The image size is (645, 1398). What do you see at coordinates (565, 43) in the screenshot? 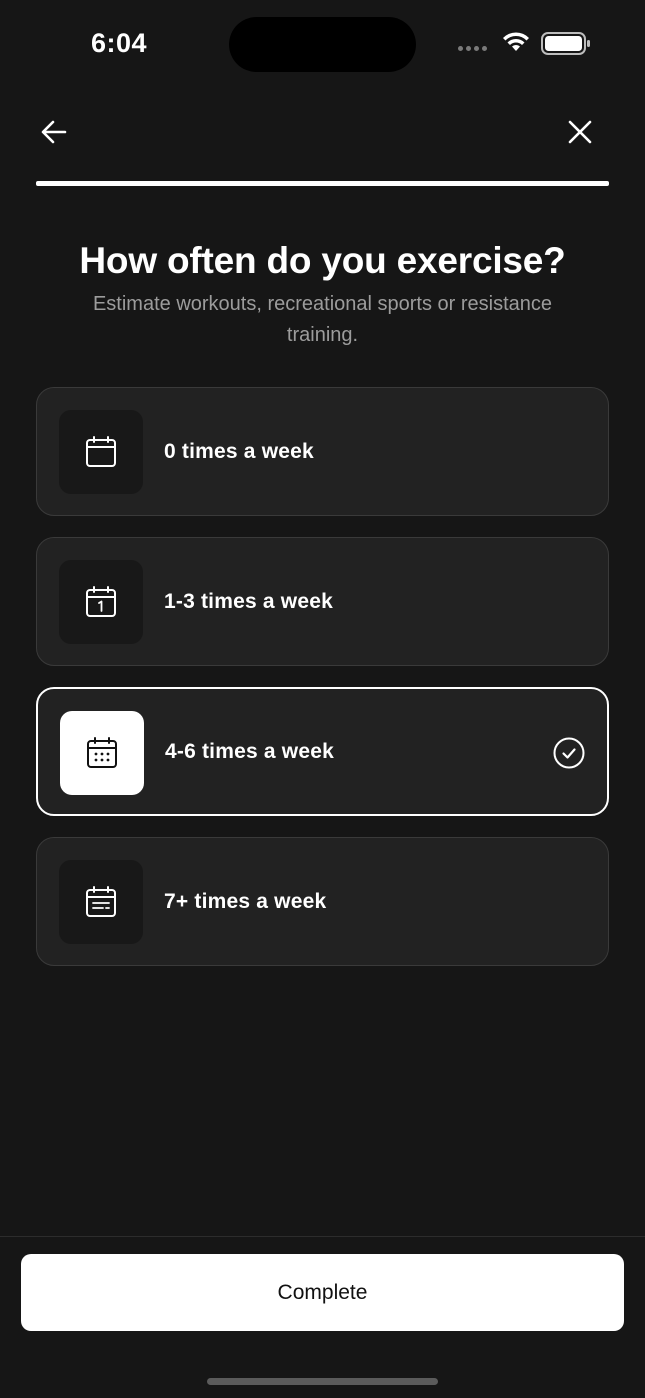
I see `battery-icon` at bounding box center [565, 43].